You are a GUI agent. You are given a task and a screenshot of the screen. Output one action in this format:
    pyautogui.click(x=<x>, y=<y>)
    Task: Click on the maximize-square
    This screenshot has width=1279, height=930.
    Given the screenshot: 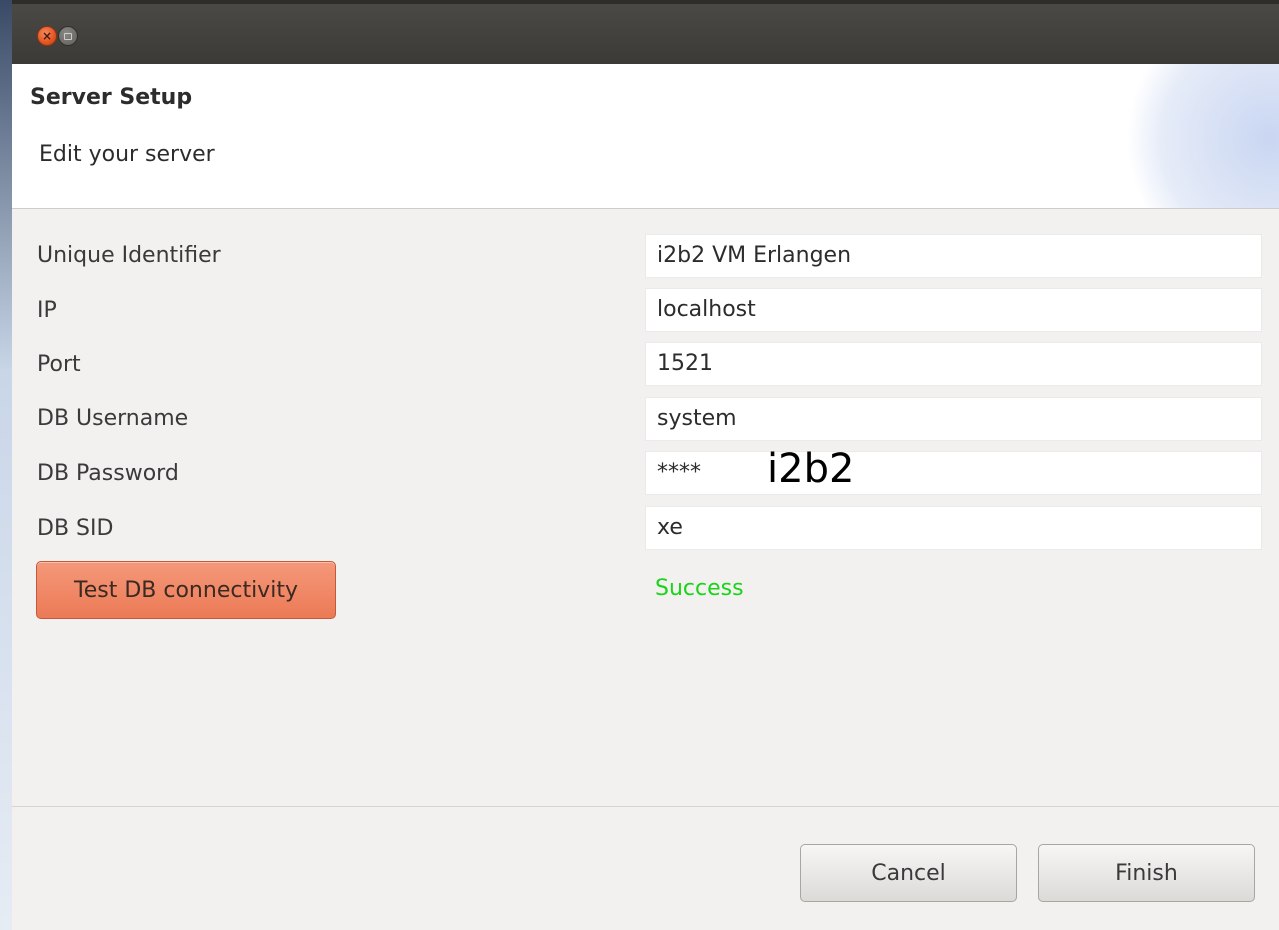 What is the action you would take?
    pyautogui.click(x=68, y=36)
    